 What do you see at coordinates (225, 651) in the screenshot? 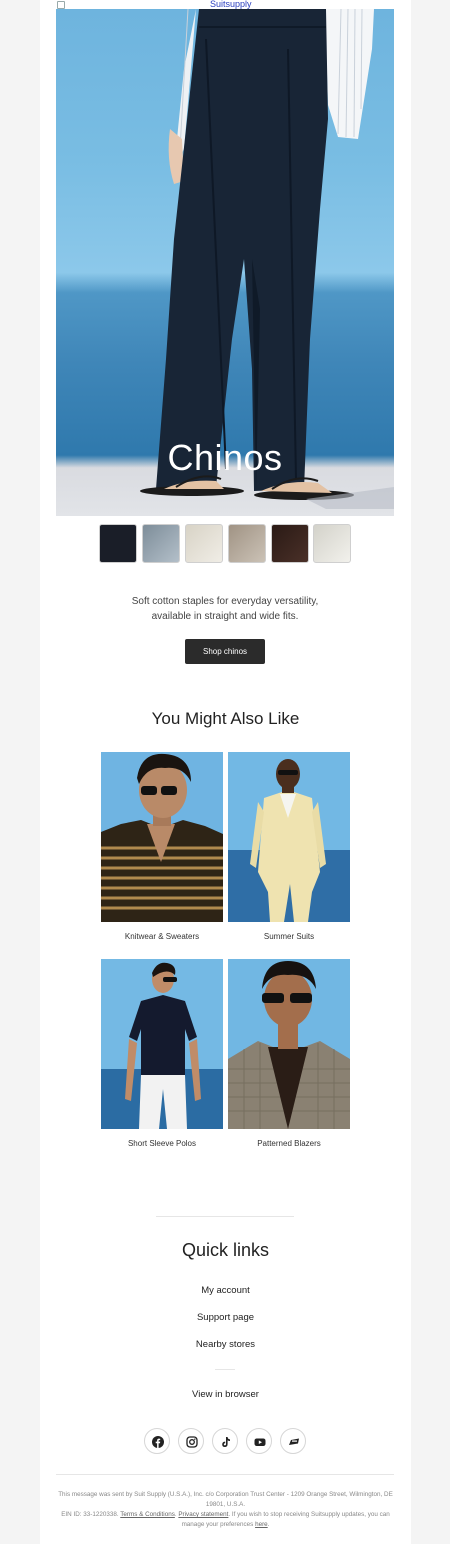
I see `shop-chinos-button: Shop chinos` at bounding box center [225, 651].